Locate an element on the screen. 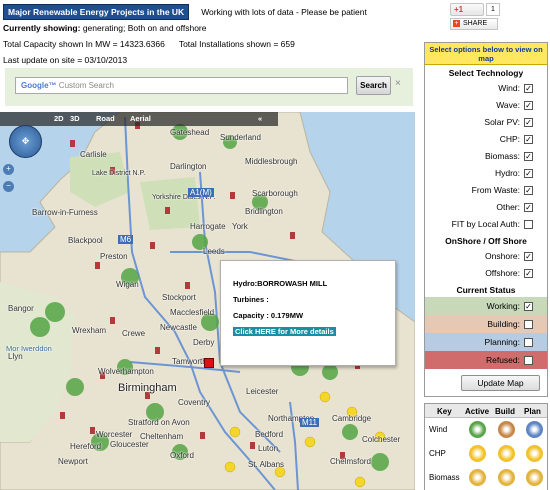  location-list: Onshore: ✓ Offshore: ✓ is located at coordinates (486, 265).